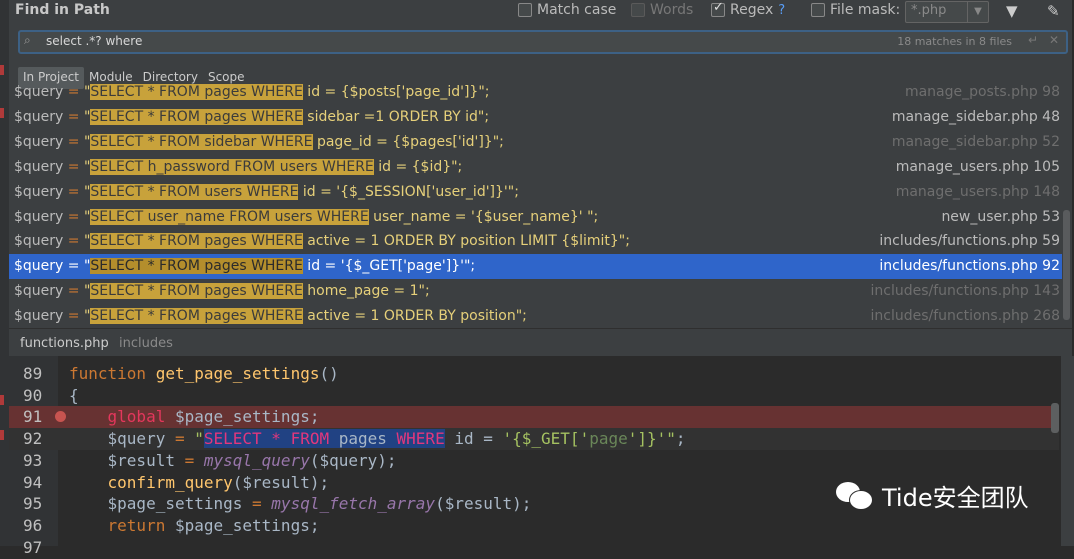 Image resolution: width=1074 pixels, height=559 pixels. What do you see at coordinates (62, 10) in the screenshot?
I see `dialog-title: Find in Path` at bounding box center [62, 10].